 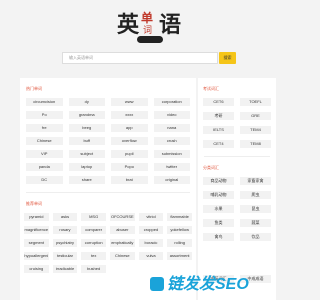 What do you see at coordinates (171, 128) in the screenshot?
I see `hot-word-link: nana` at bounding box center [171, 128].